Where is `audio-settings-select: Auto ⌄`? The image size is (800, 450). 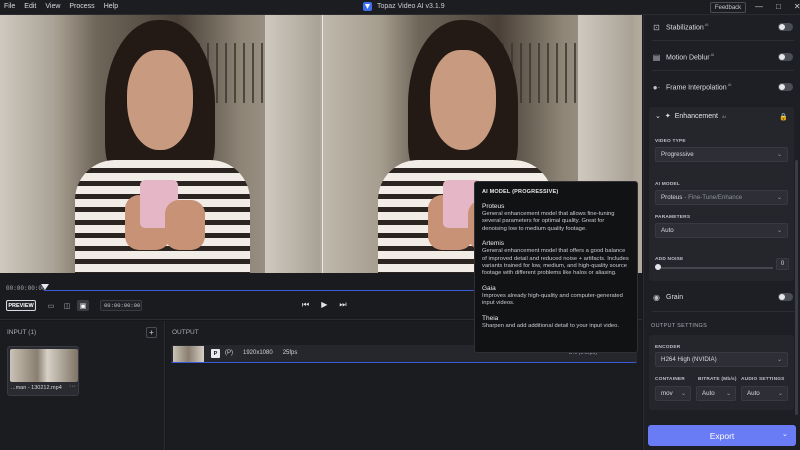 audio-settings-select: Auto ⌄ is located at coordinates (764, 393).